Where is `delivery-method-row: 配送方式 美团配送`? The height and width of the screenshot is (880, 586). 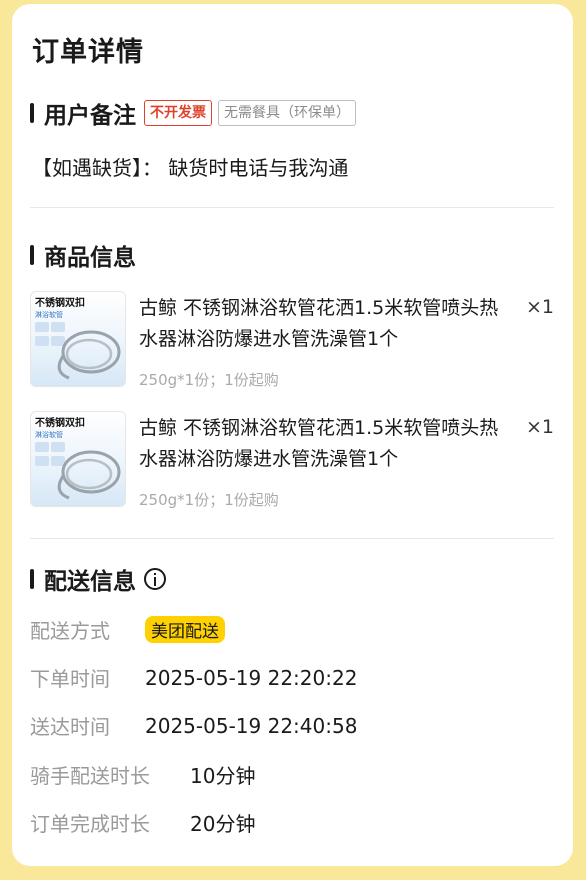 delivery-method-row: 配送方式 美团配送 is located at coordinates (127, 629).